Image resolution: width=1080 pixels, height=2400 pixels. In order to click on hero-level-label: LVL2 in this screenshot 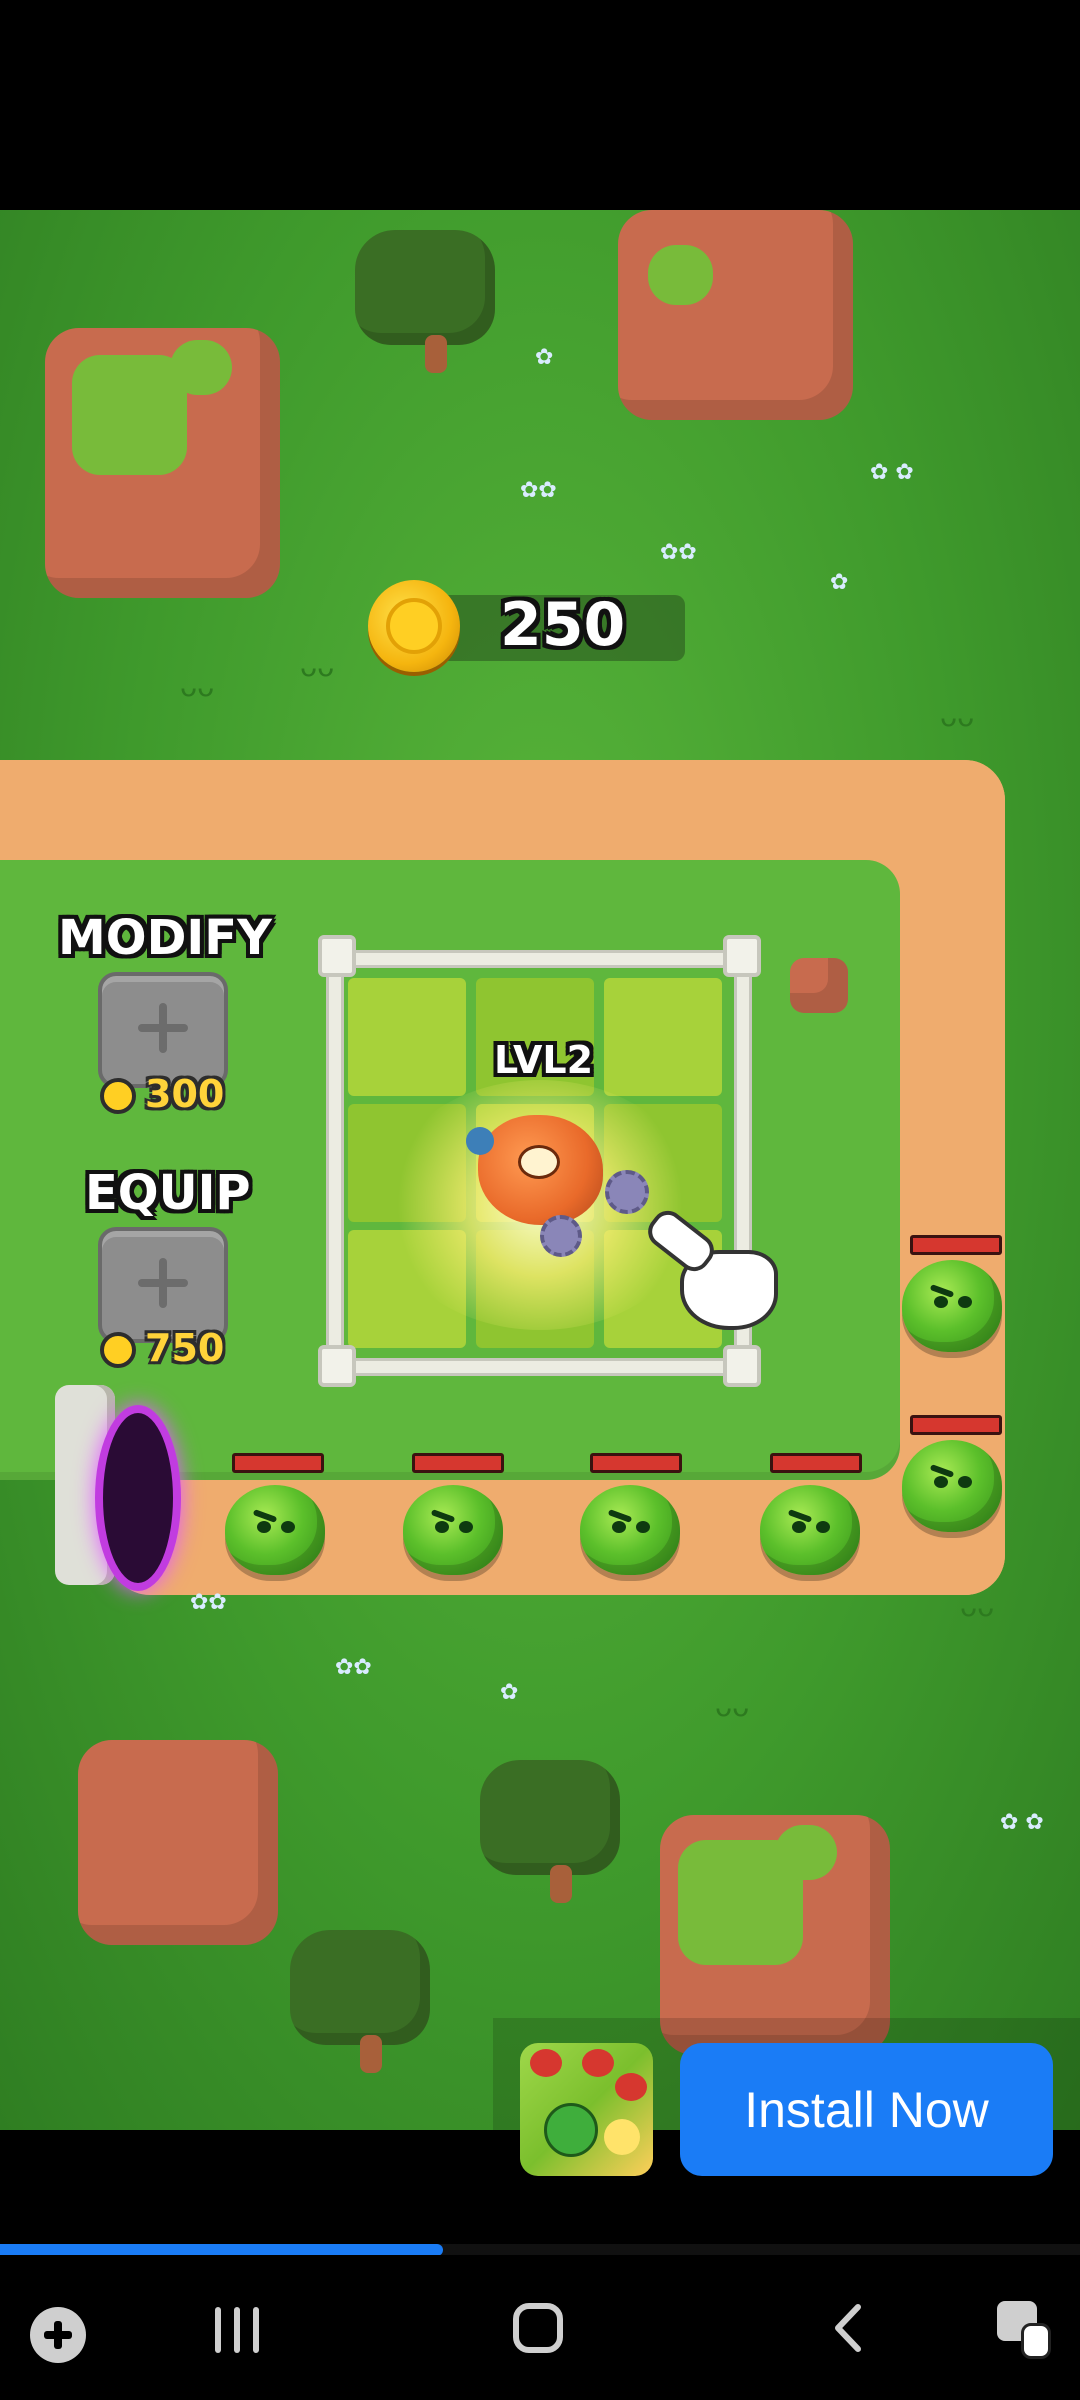, I will do `click(544, 1060)`.